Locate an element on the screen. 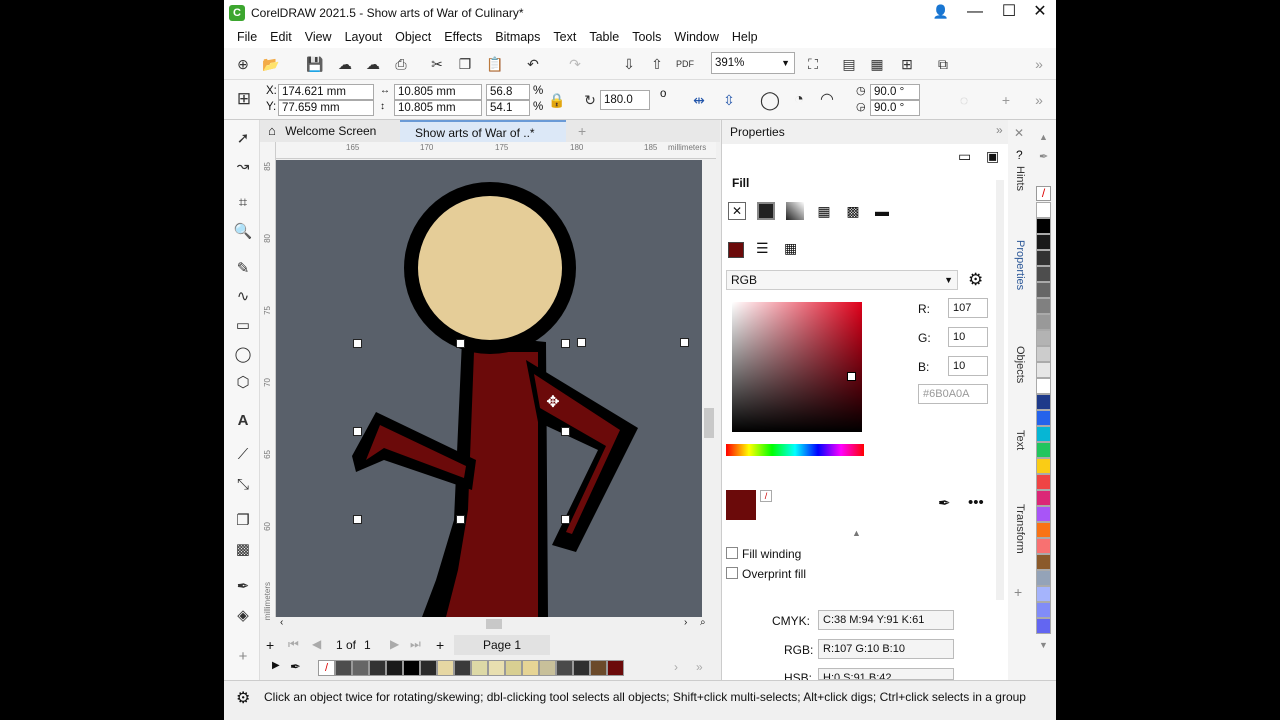 Image resolution: width=1280 pixels, height=720 pixels. more-options-icon: ••• is located at coordinates (976, 502).